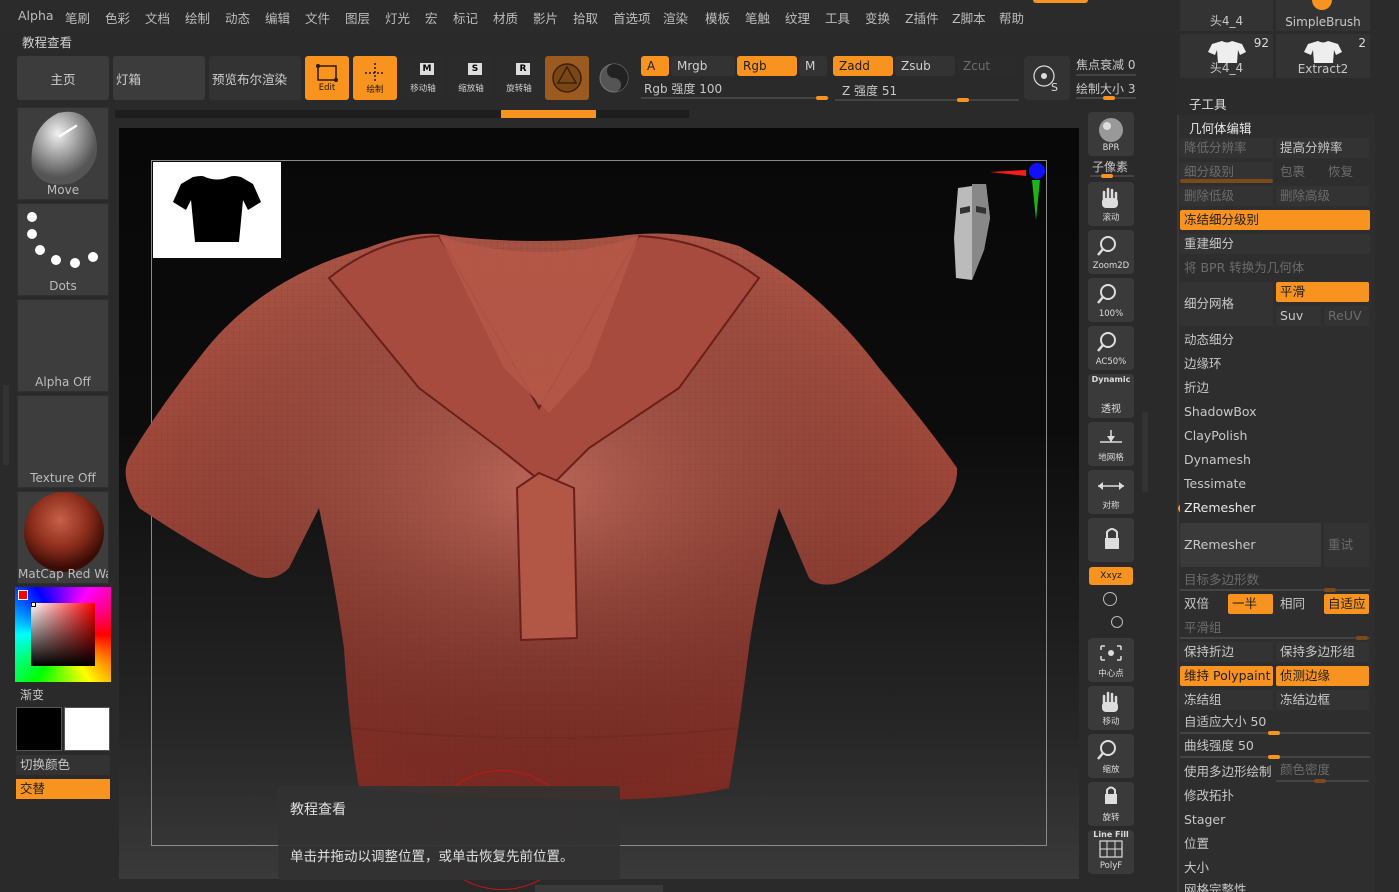  Describe the element at coordinates (1275, 484) in the screenshot. I see `tessimate-header: Tessimate` at that location.